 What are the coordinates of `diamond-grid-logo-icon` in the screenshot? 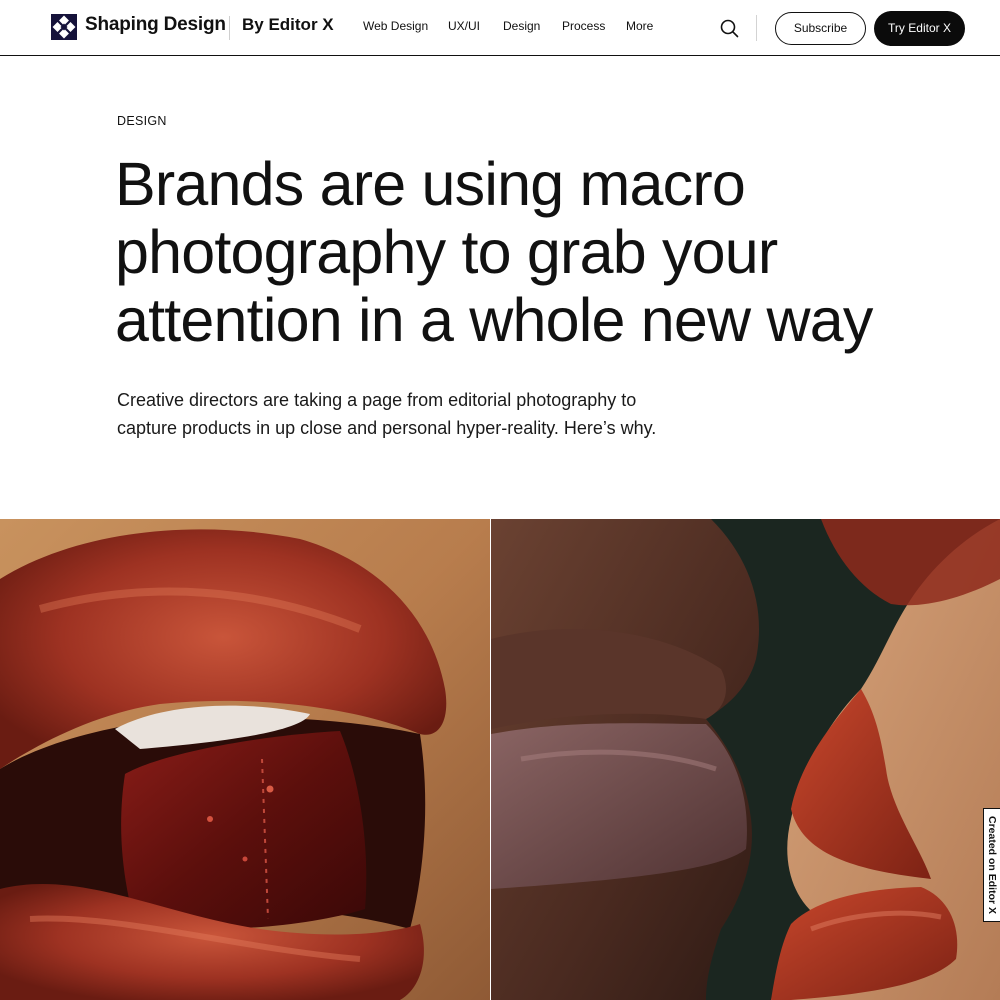 It's located at (64, 27).